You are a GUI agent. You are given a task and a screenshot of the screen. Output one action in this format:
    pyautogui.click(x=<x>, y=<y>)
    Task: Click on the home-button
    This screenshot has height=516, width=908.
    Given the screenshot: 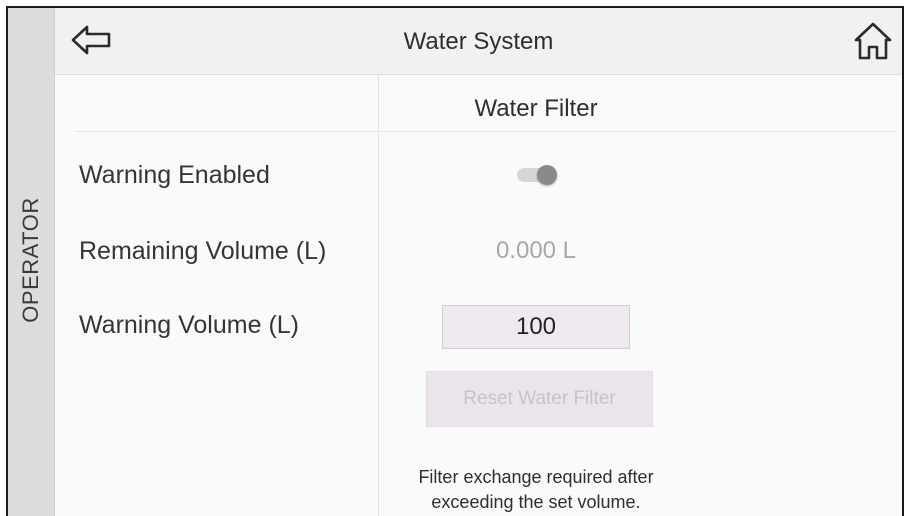 What is the action you would take?
    pyautogui.click(x=873, y=41)
    